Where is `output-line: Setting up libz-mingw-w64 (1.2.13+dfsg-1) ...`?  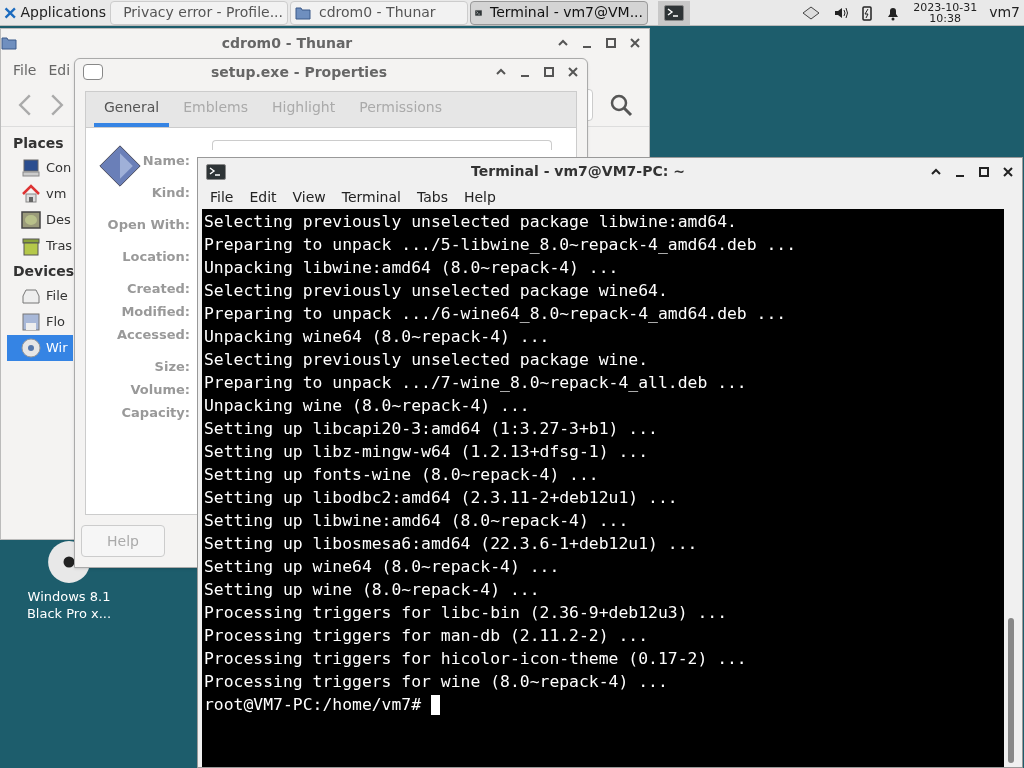
output-line: Setting up libz-mingw-w64 (1.2.13+dfsg-1) ... is located at coordinates (427, 452).